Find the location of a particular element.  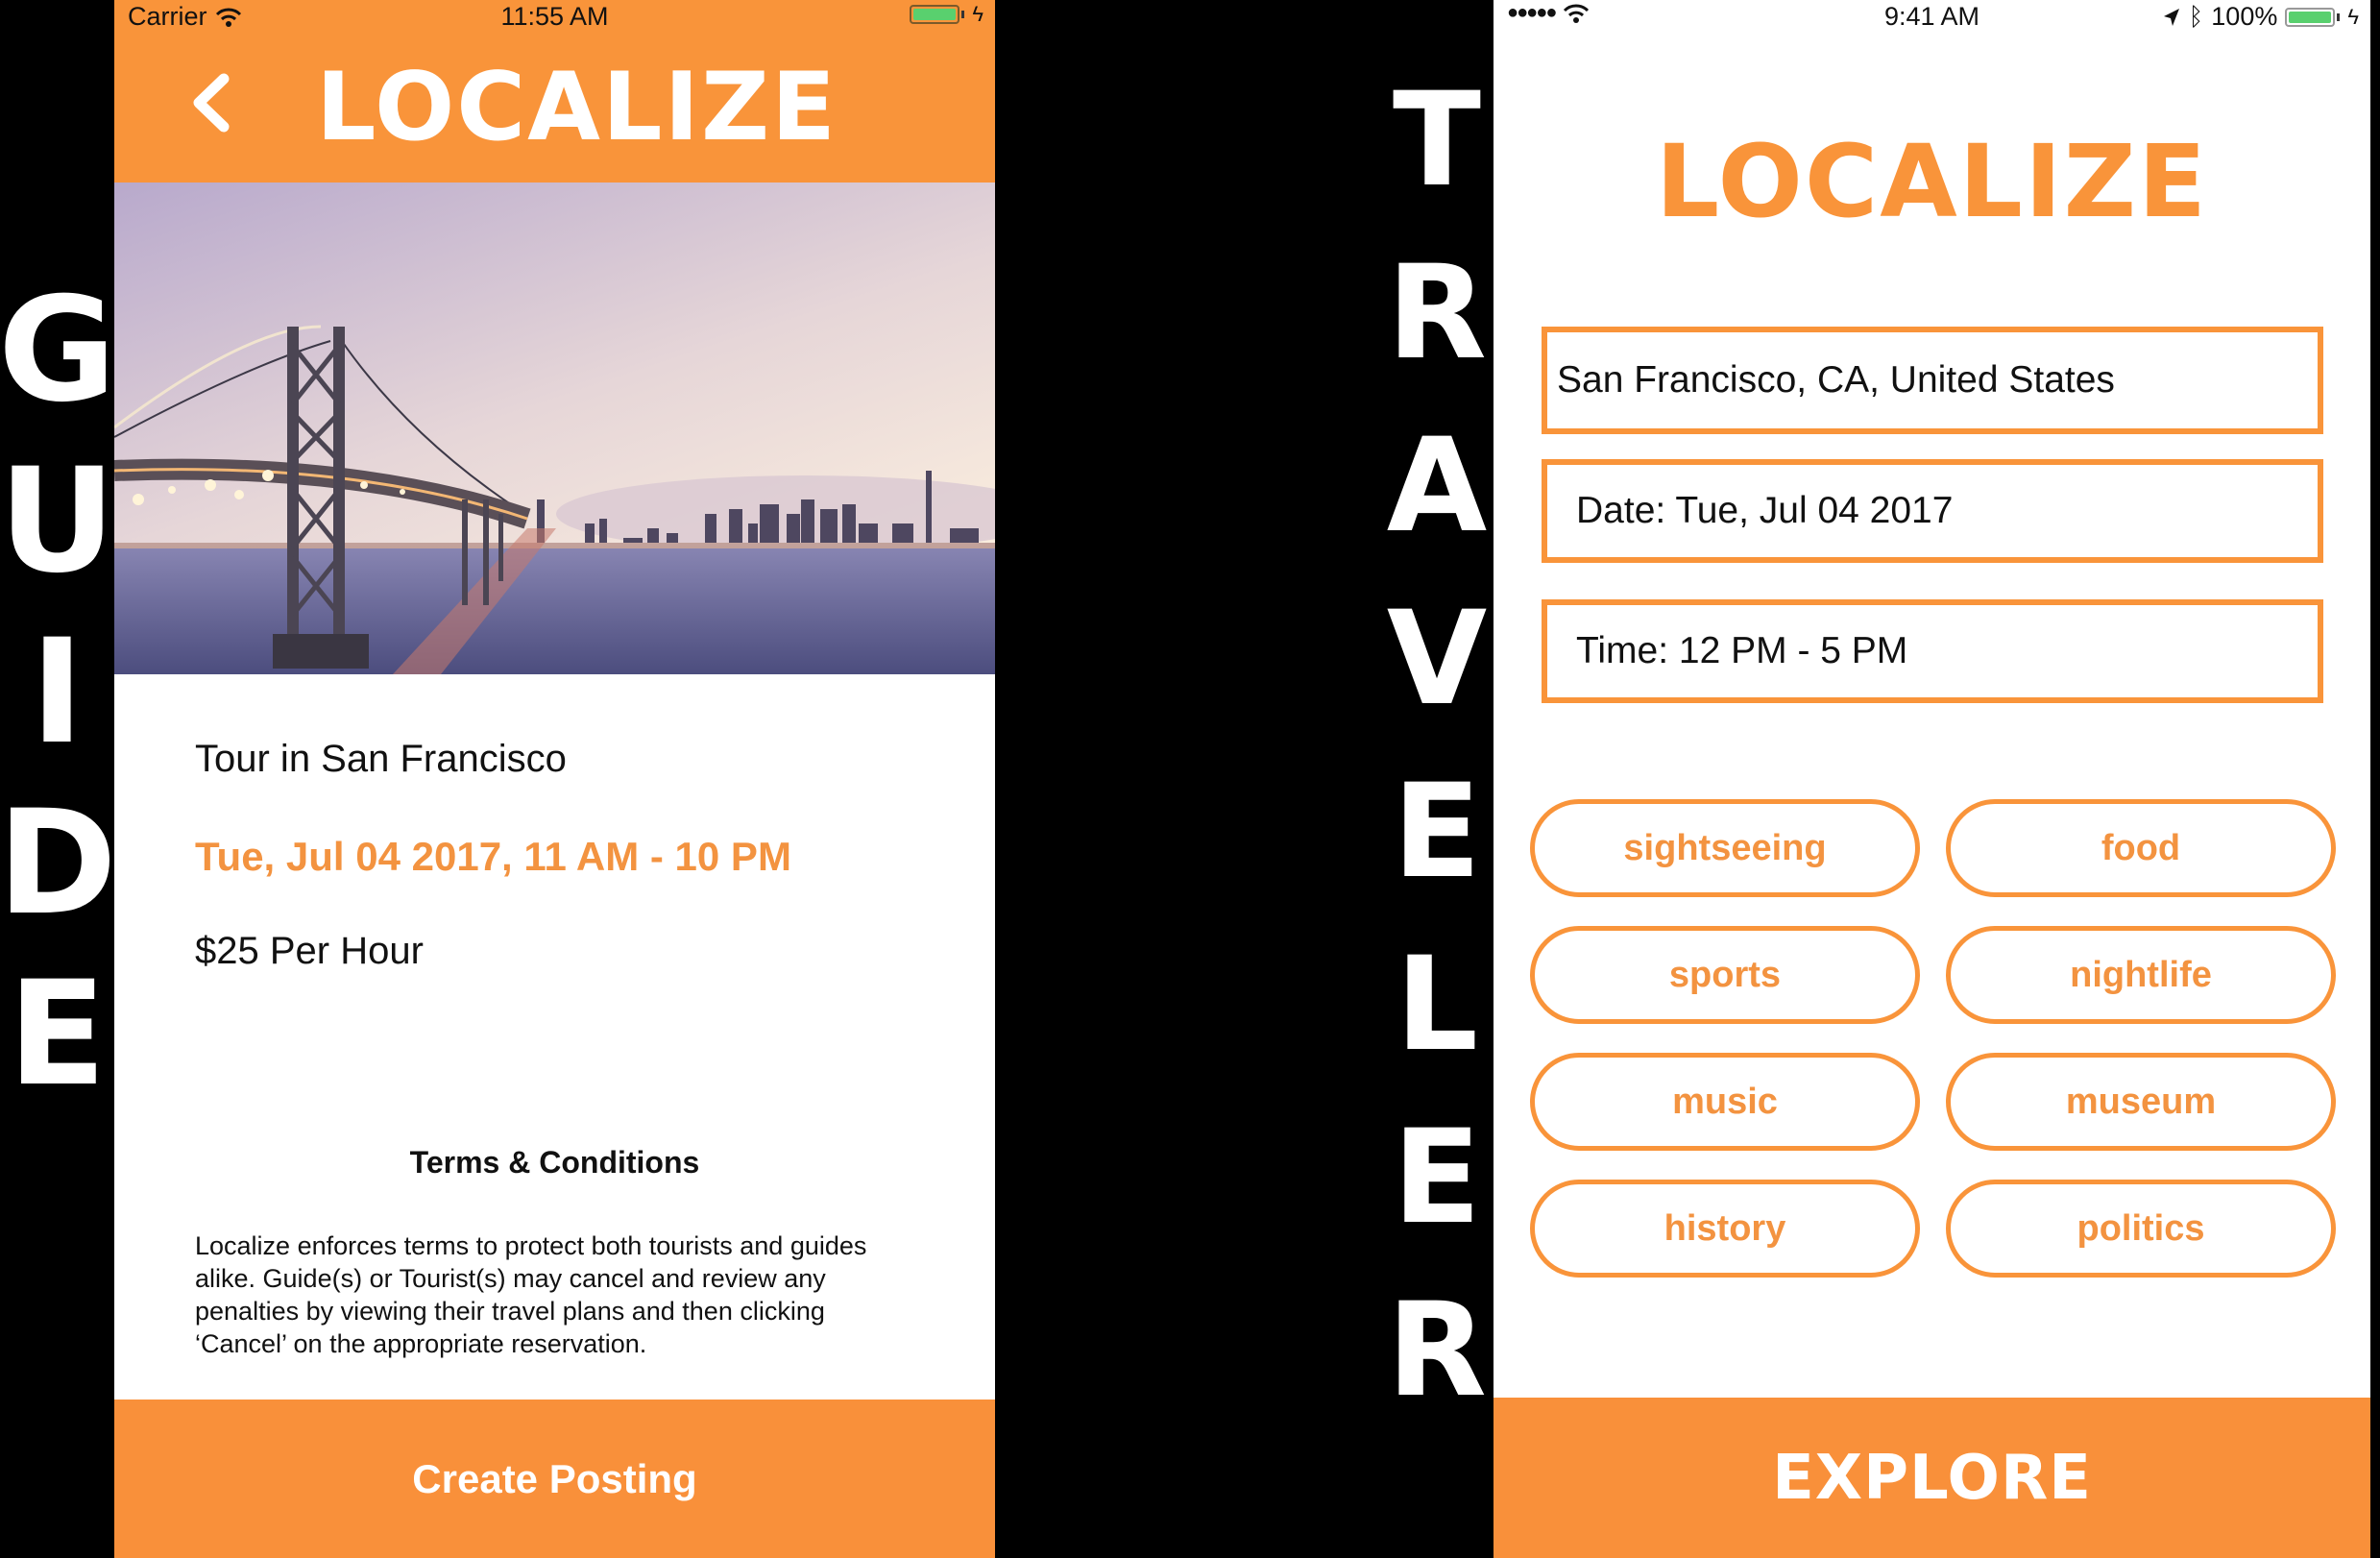

traveler-vertical-label: T R A V E L E R is located at coordinates (1437, 766).